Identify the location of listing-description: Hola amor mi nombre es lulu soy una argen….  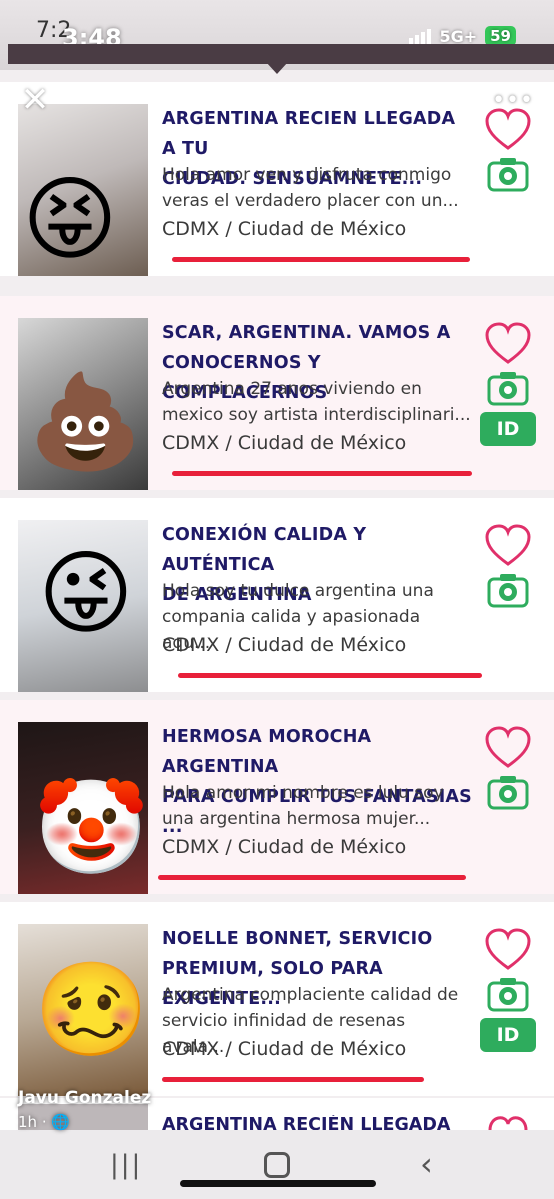
(317, 806).